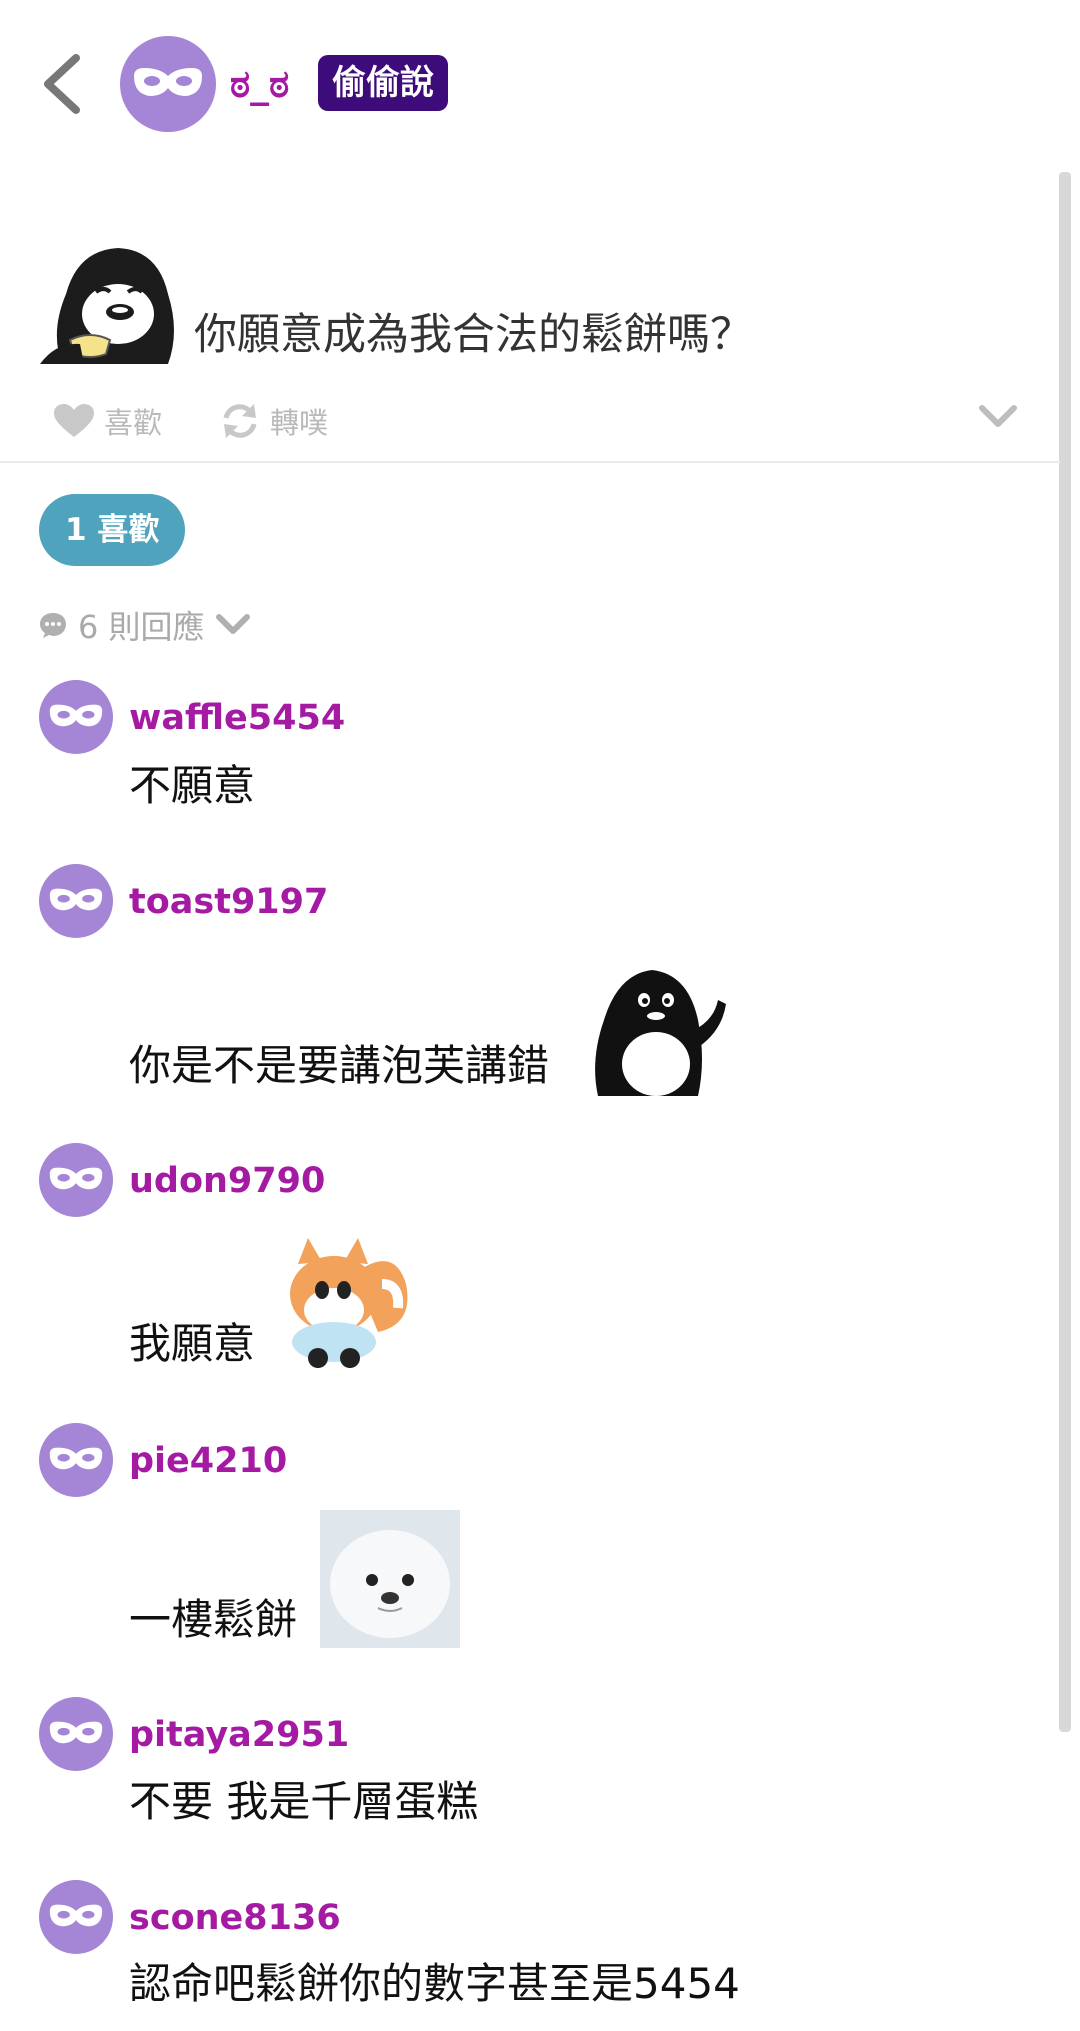  I want to click on comment-bubble-icon, so click(53, 625).